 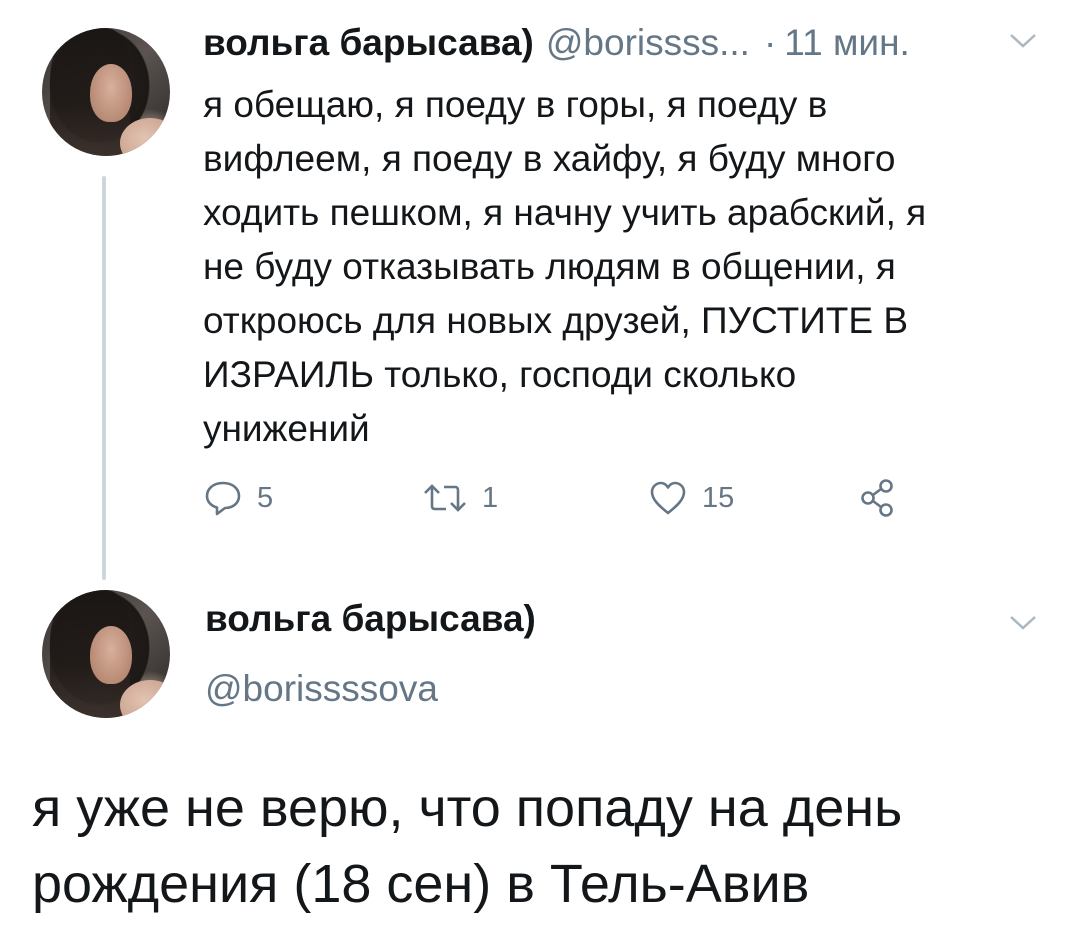 I want to click on reply-icon, so click(x=223, y=498).